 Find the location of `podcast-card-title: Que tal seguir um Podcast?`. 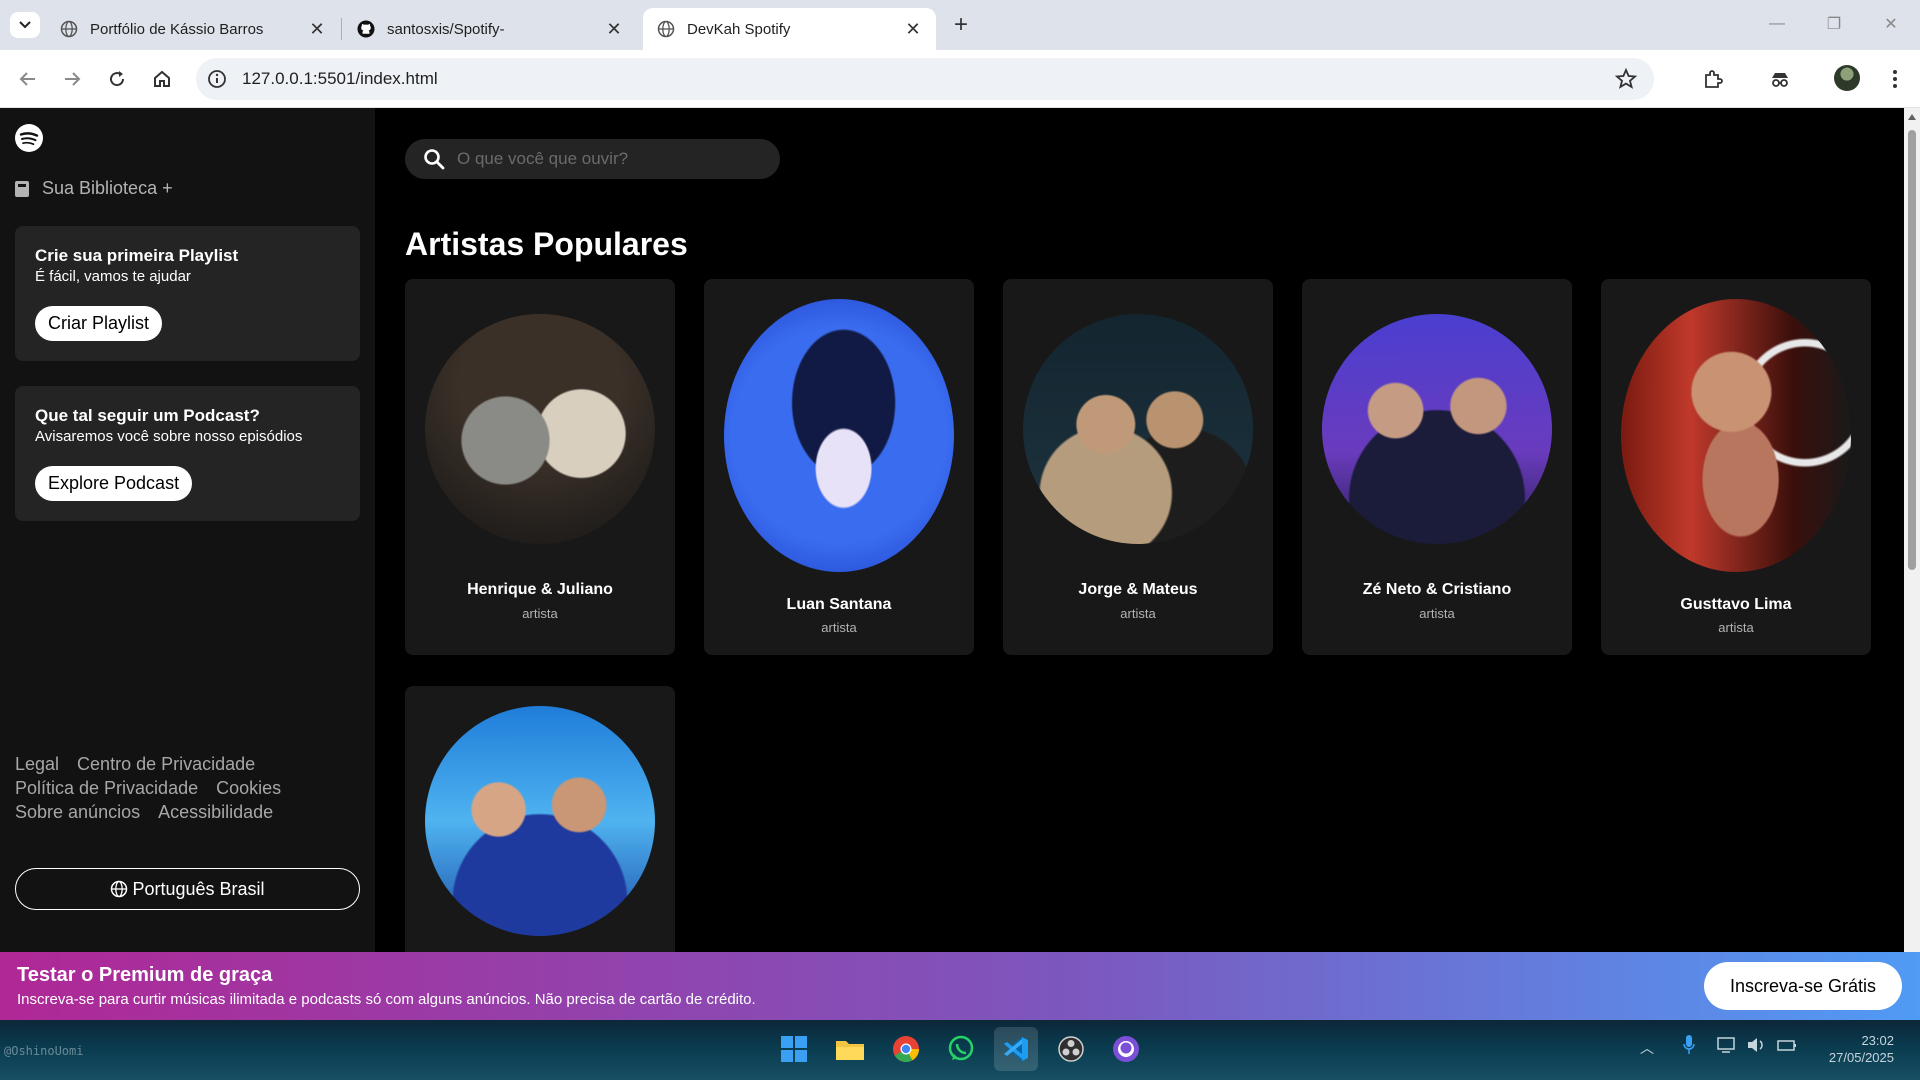

podcast-card-title: Que tal seguir um Podcast? is located at coordinates (147, 415).